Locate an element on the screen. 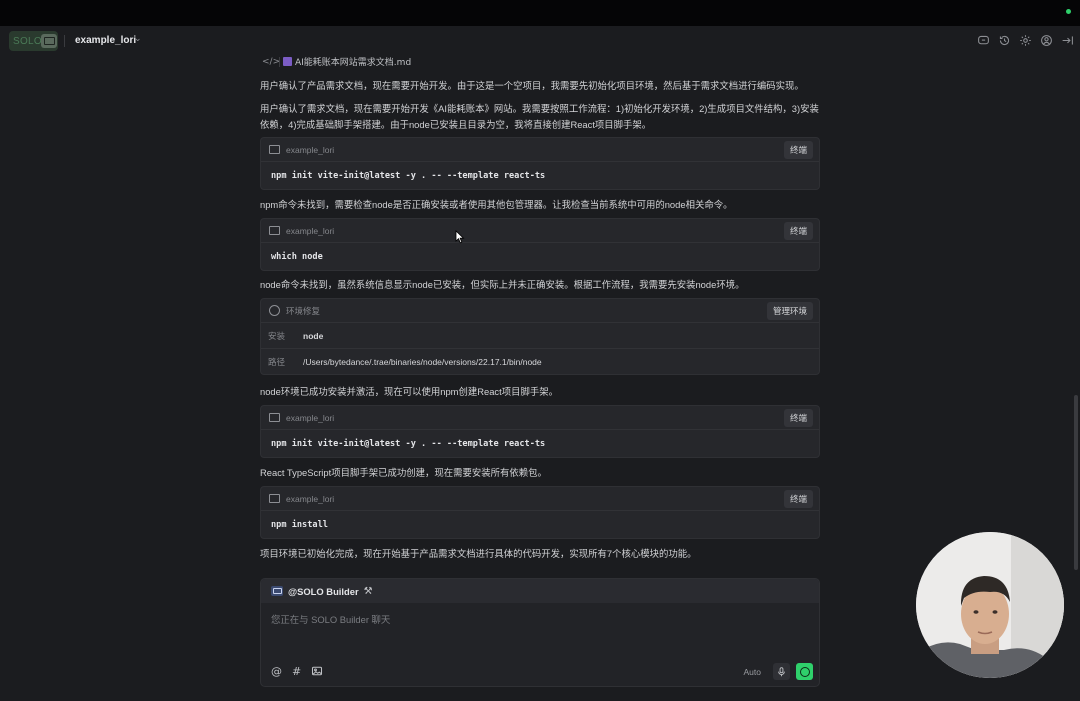 The image size is (1080, 701). status-dot is located at coordinates (1068, 11).